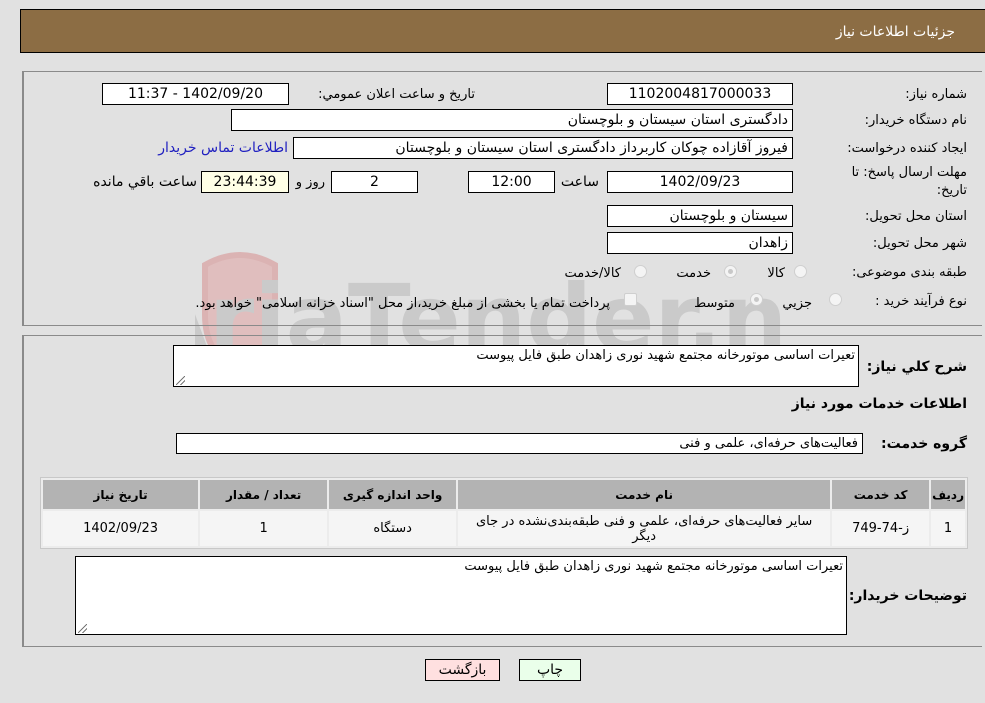  What do you see at coordinates (776, 273) in the screenshot?
I see `category-option-goods: کالا` at bounding box center [776, 273].